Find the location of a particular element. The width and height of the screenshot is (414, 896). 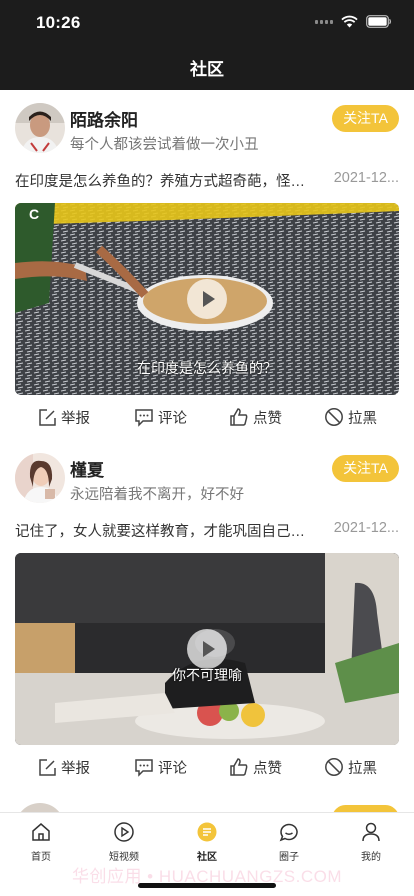

tab-label: 首页 is located at coordinates (41, 857).